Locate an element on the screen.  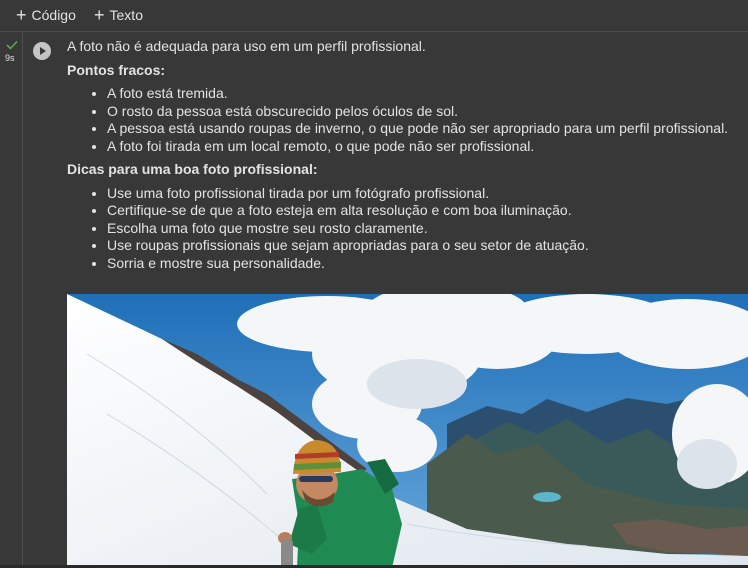
check-icon is located at coordinates (12, 45).